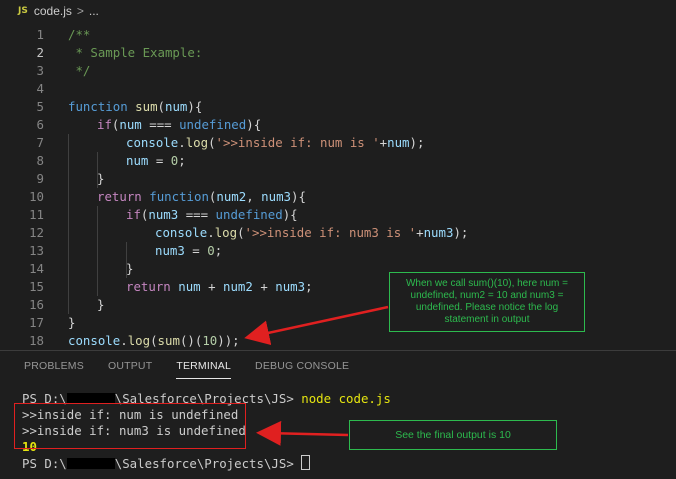 This screenshot has height=479, width=676. What do you see at coordinates (40, 124) in the screenshot?
I see `line-number: 6` at bounding box center [40, 124].